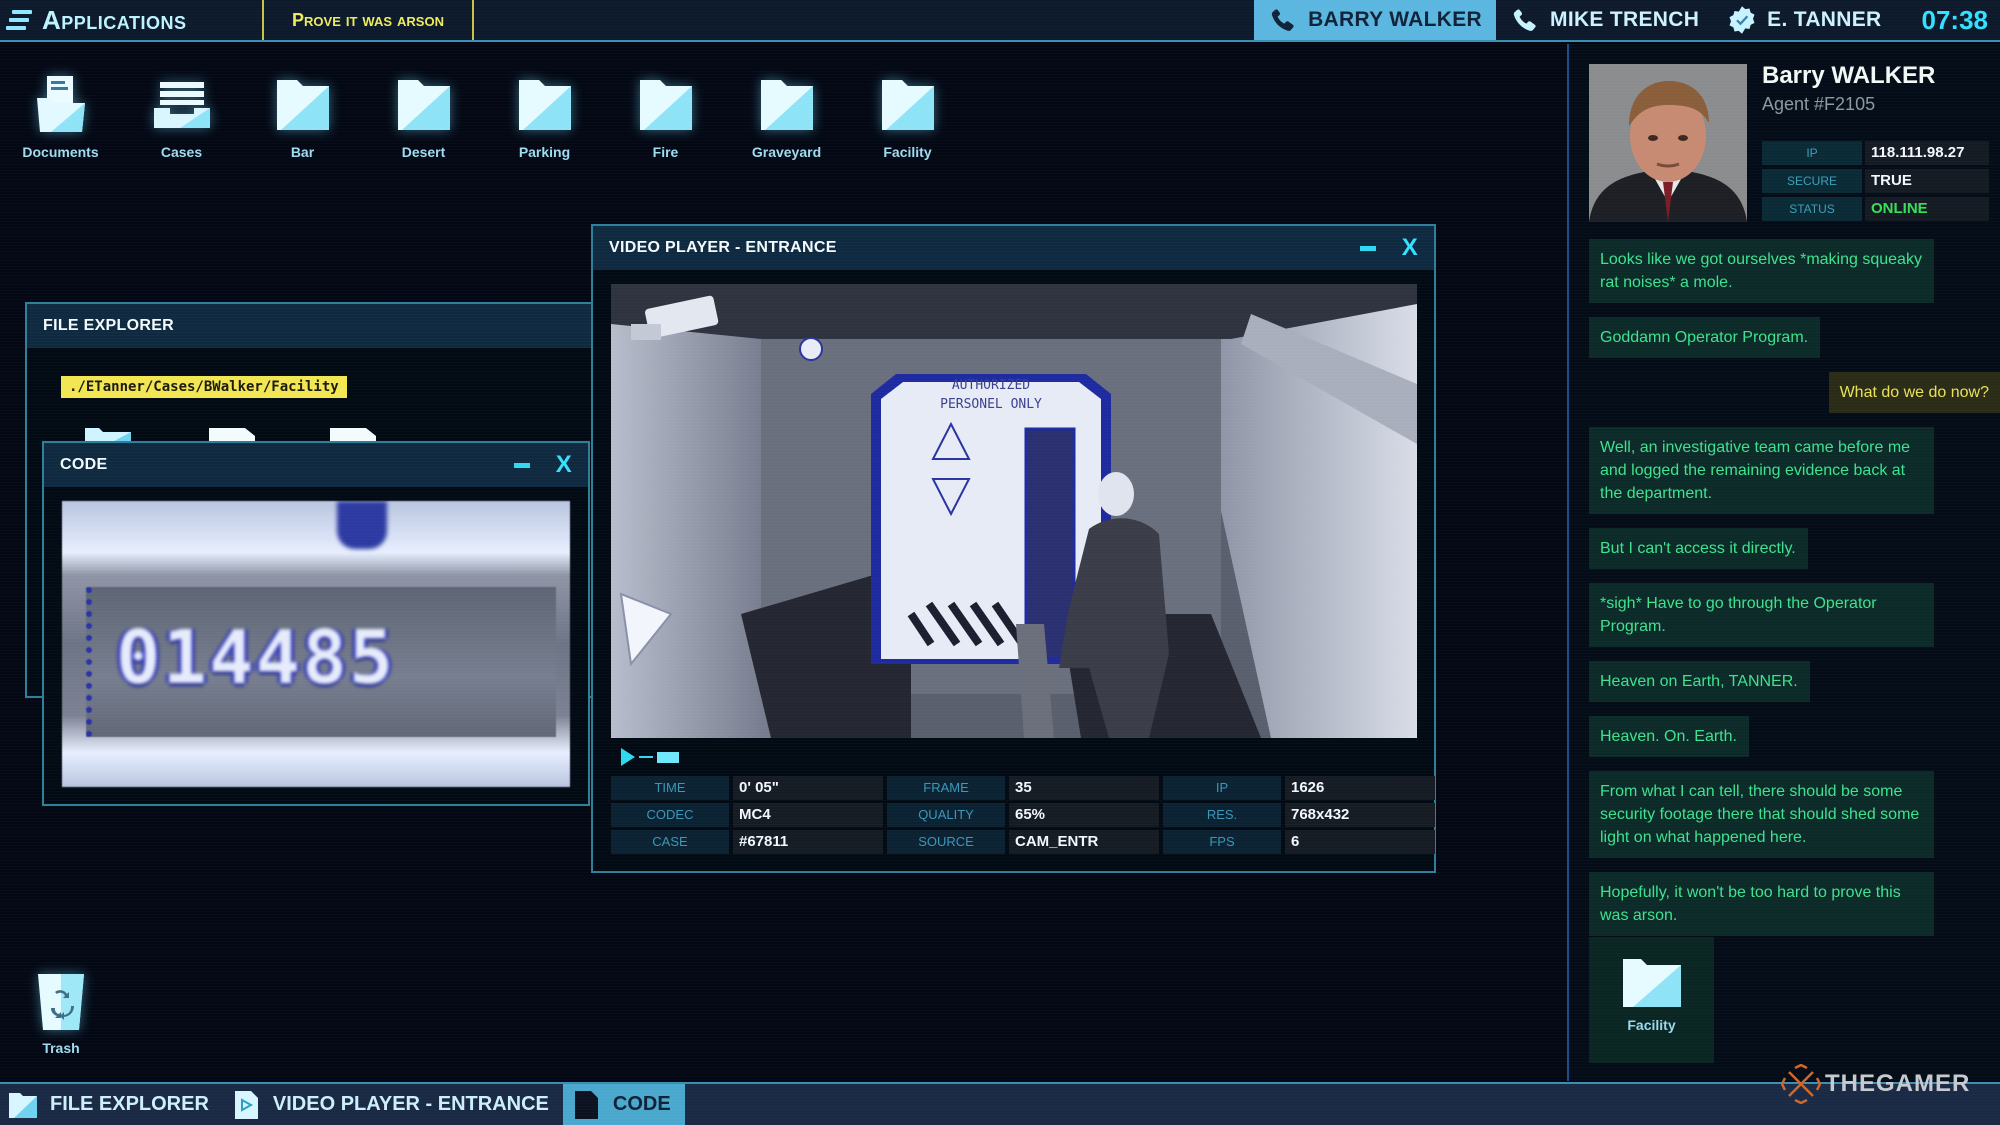 This screenshot has height=1125, width=2000. What do you see at coordinates (1698, 548) in the screenshot?
I see `chat-message: But I can't access it directly.` at bounding box center [1698, 548].